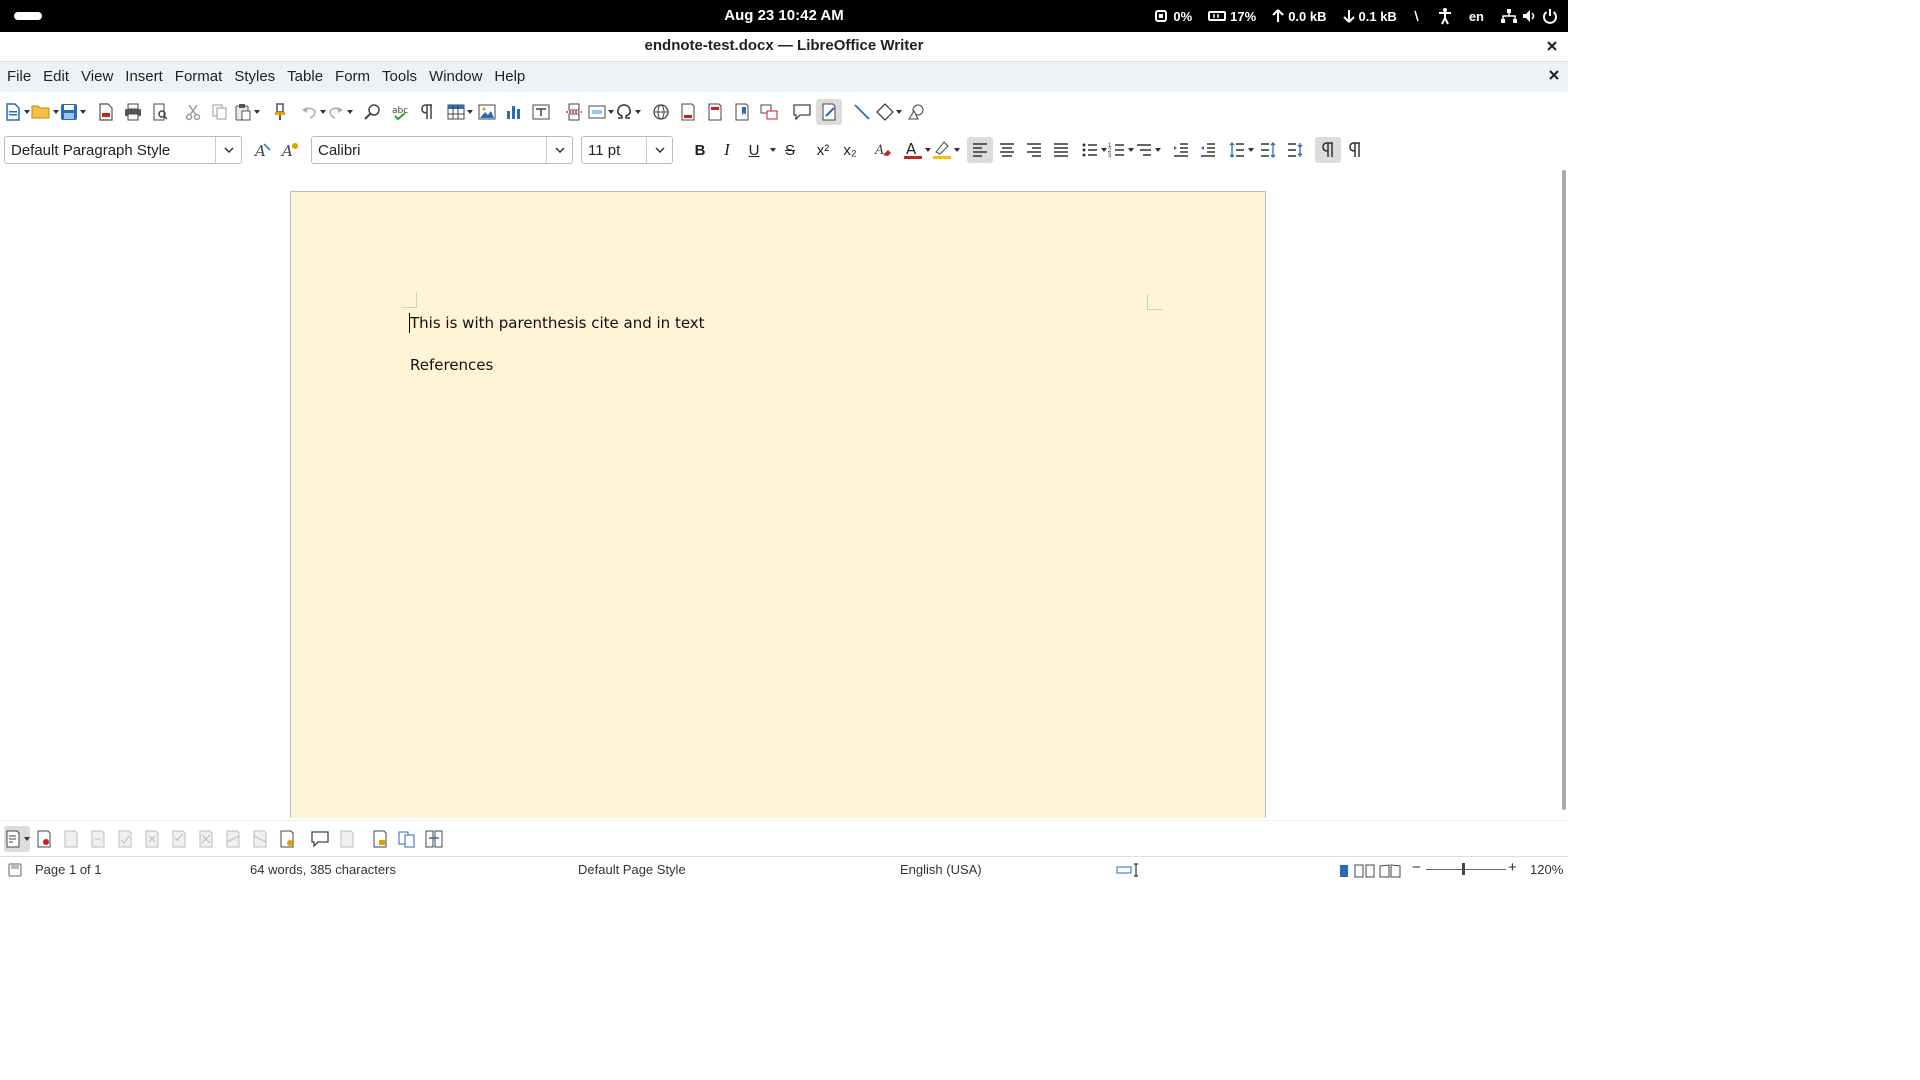 The image size is (1920, 1080). Describe the element at coordinates (179, 839) in the screenshot. I see `accept-all-button` at that location.